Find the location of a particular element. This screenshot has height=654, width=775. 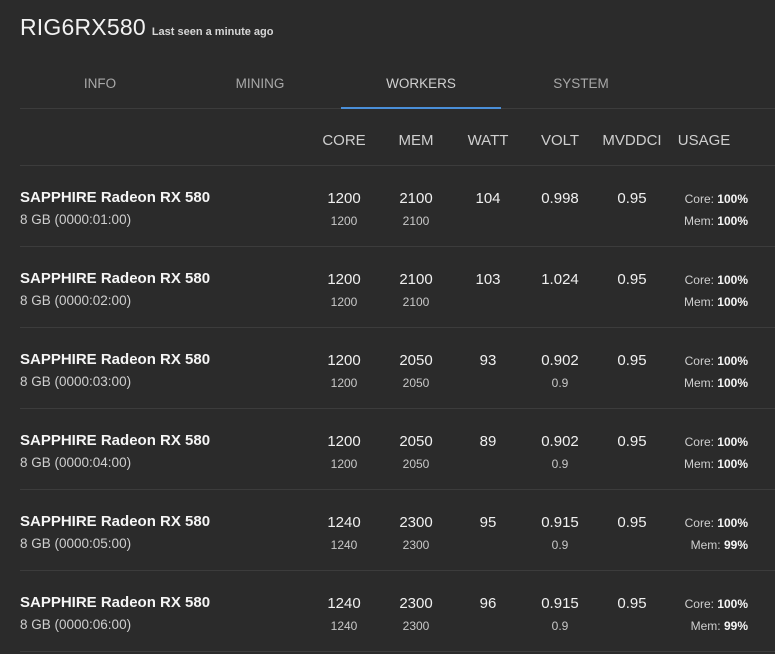

power-watt: 96 is located at coordinates (488, 603).